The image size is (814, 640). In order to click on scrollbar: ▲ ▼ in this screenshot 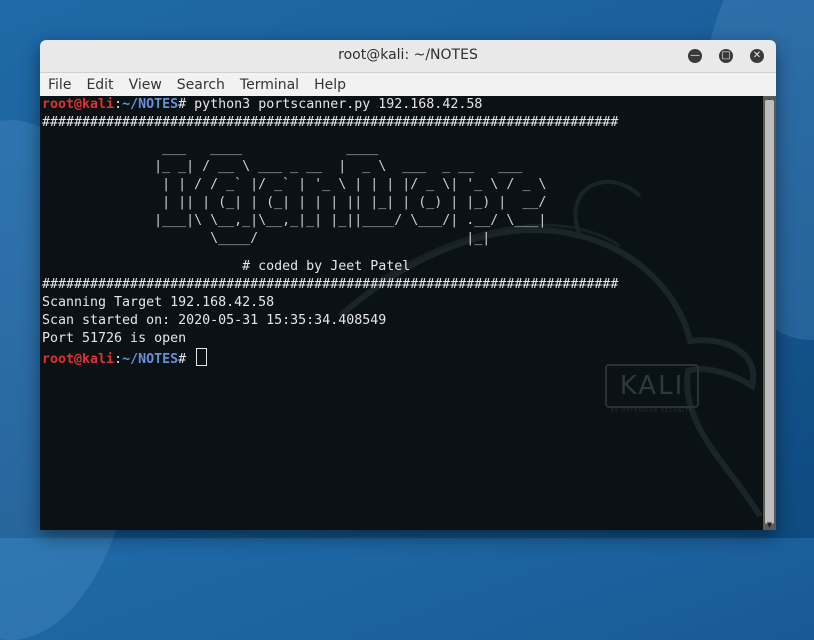, I will do `click(769, 313)`.